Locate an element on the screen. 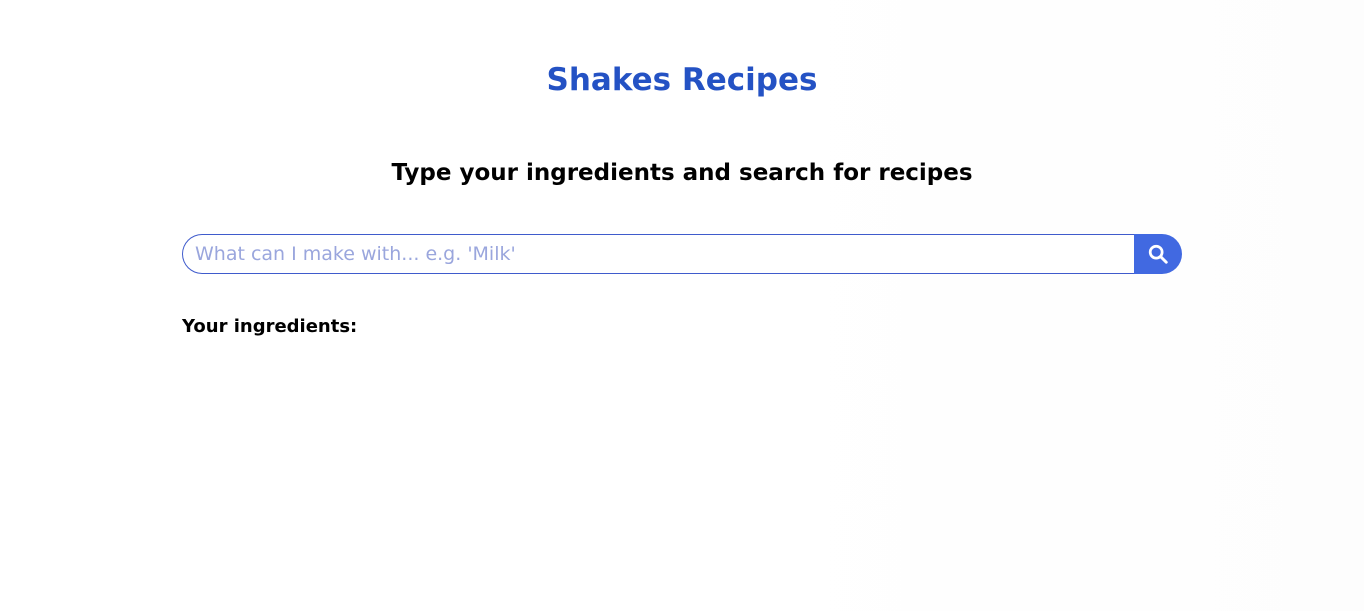 This screenshot has width=1364, height=611. search-bar is located at coordinates (682, 254).